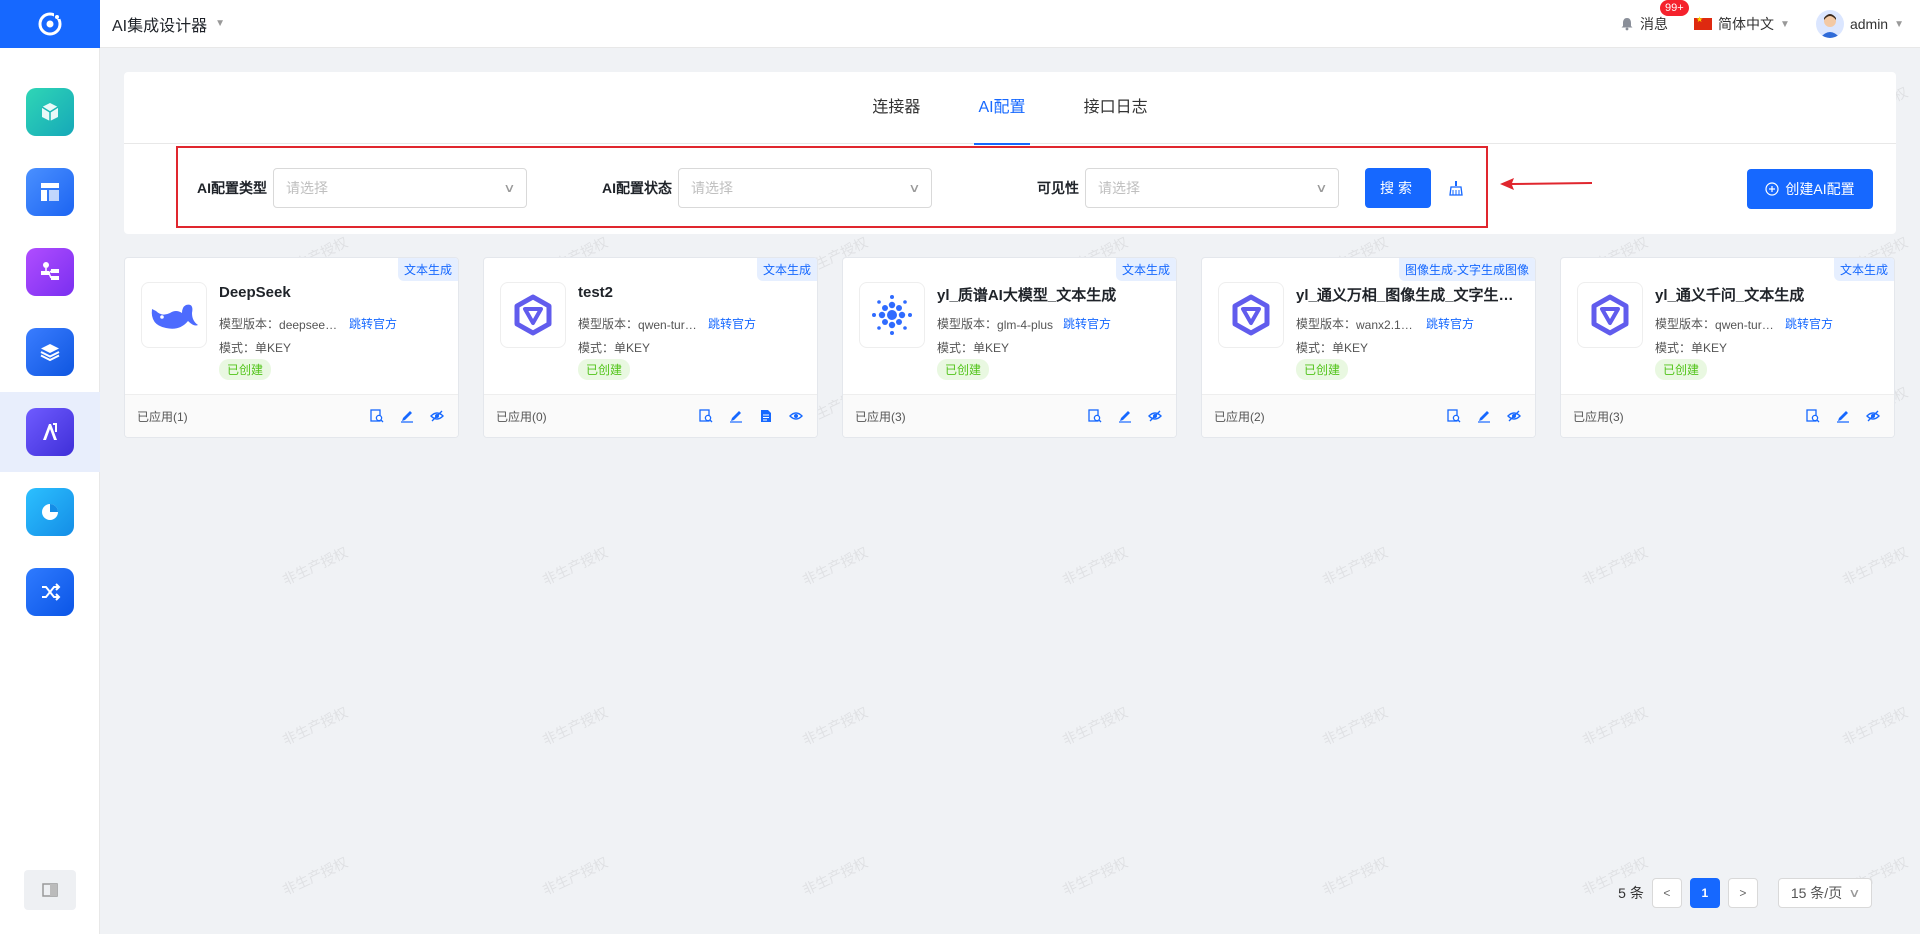 This screenshot has width=1920, height=934. What do you see at coordinates (1829, 24) in the screenshot?
I see `avatar` at bounding box center [1829, 24].